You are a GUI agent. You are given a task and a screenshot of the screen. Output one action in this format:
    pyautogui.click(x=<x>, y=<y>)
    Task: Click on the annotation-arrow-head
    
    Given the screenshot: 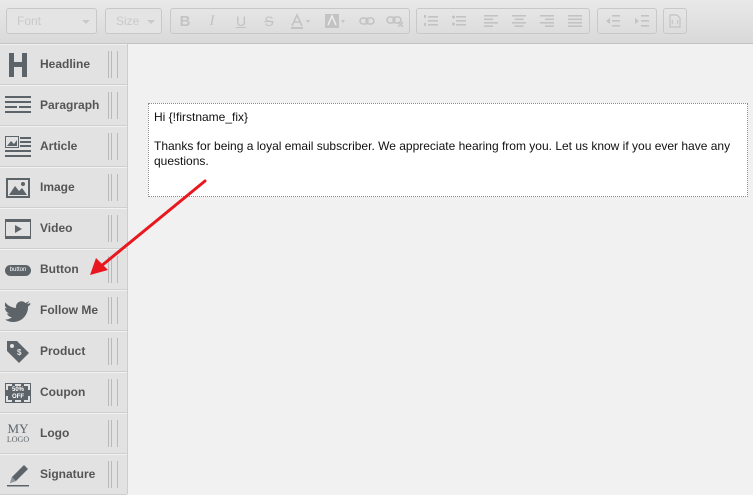 What is the action you would take?
    pyautogui.click(x=99, y=266)
    